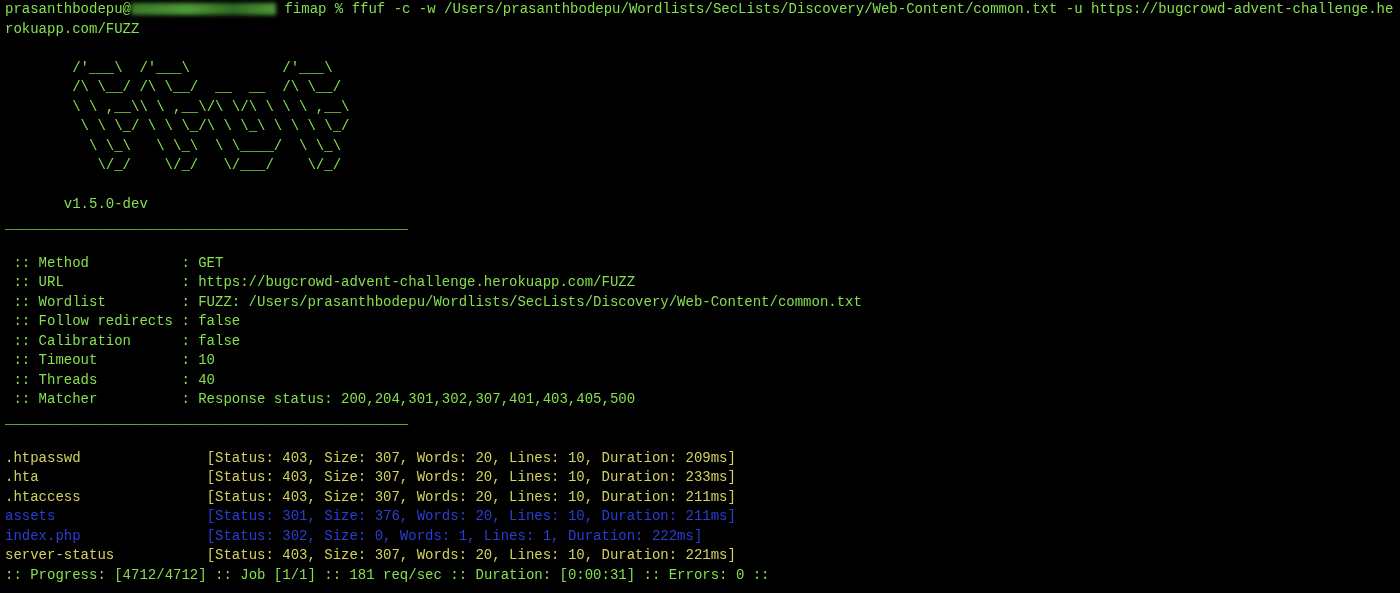 Image resolution: width=1400 pixels, height=593 pixels. I want to click on config-label: :: Timeout, so click(56, 360).